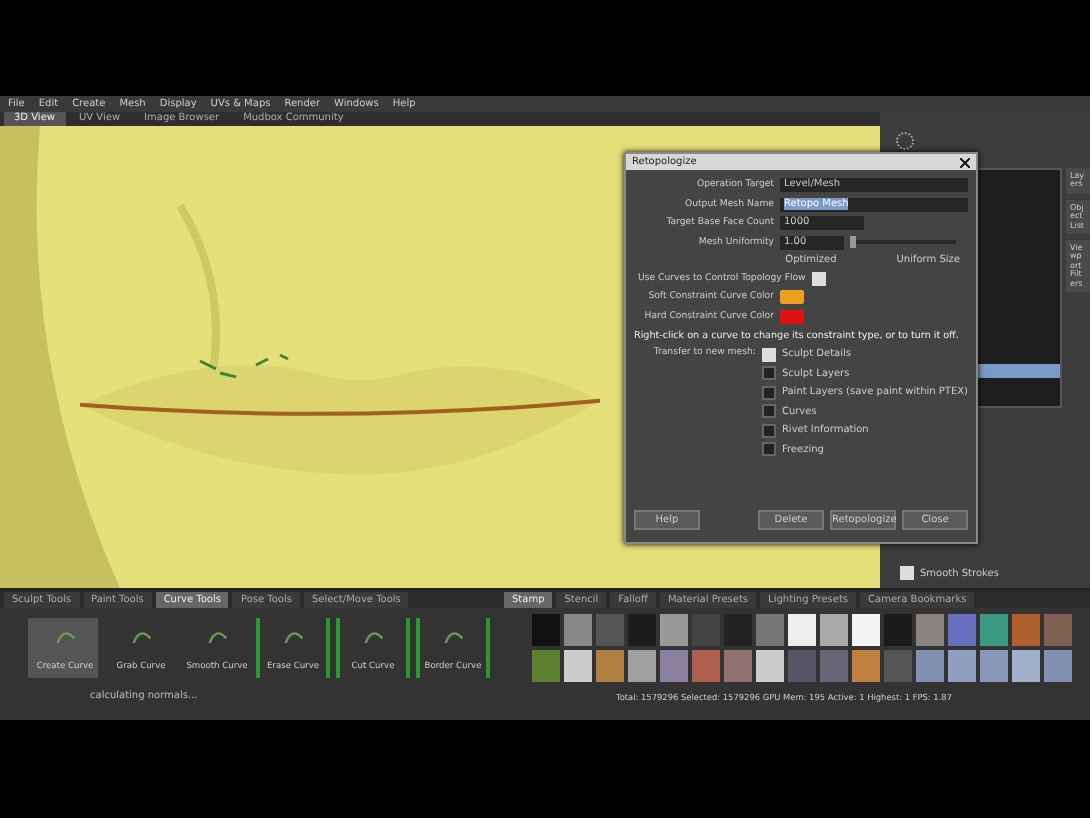 The height and width of the screenshot is (818, 1090). What do you see at coordinates (905, 140) in the screenshot?
I see `gear-icon` at bounding box center [905, 140].